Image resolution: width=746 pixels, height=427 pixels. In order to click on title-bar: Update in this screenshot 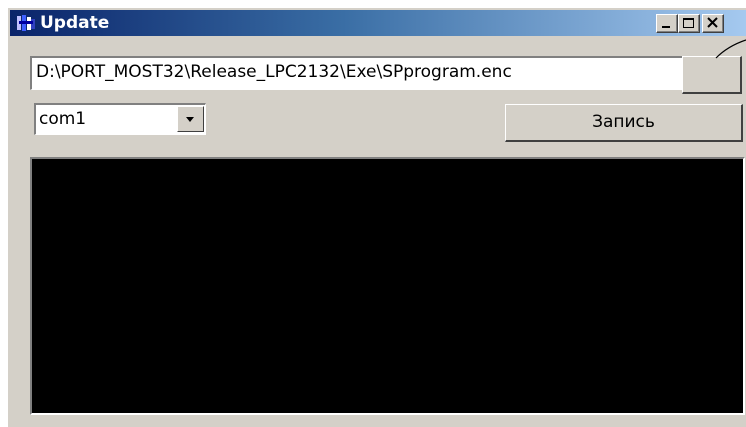, I will do `click(378, 23)`.